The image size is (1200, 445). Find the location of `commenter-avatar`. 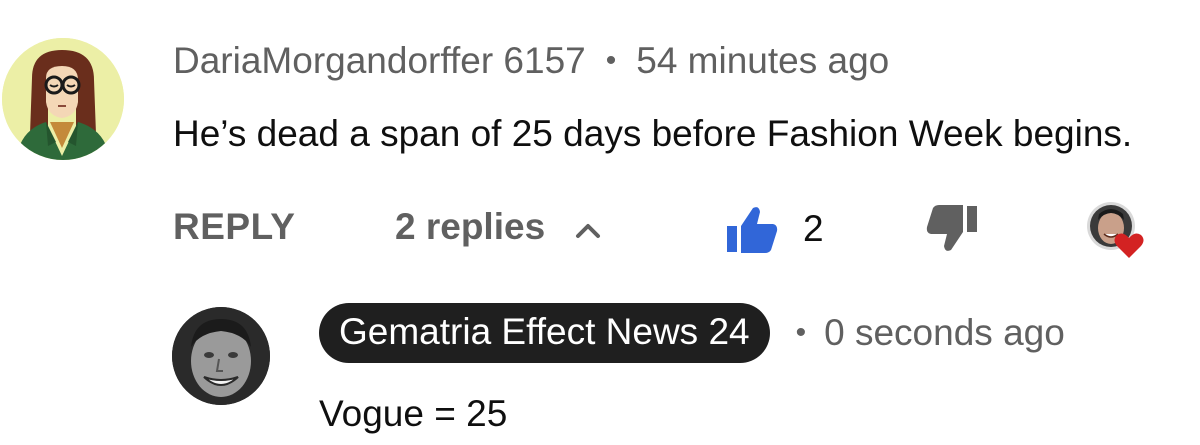

commenter-avatar is located at coordinates (63, 99).